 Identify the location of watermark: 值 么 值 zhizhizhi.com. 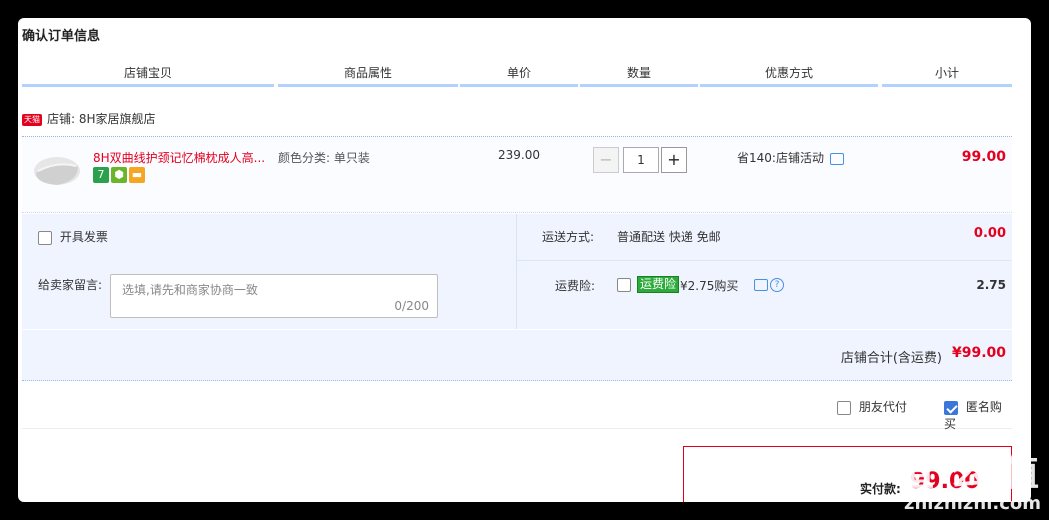
(969, 484).